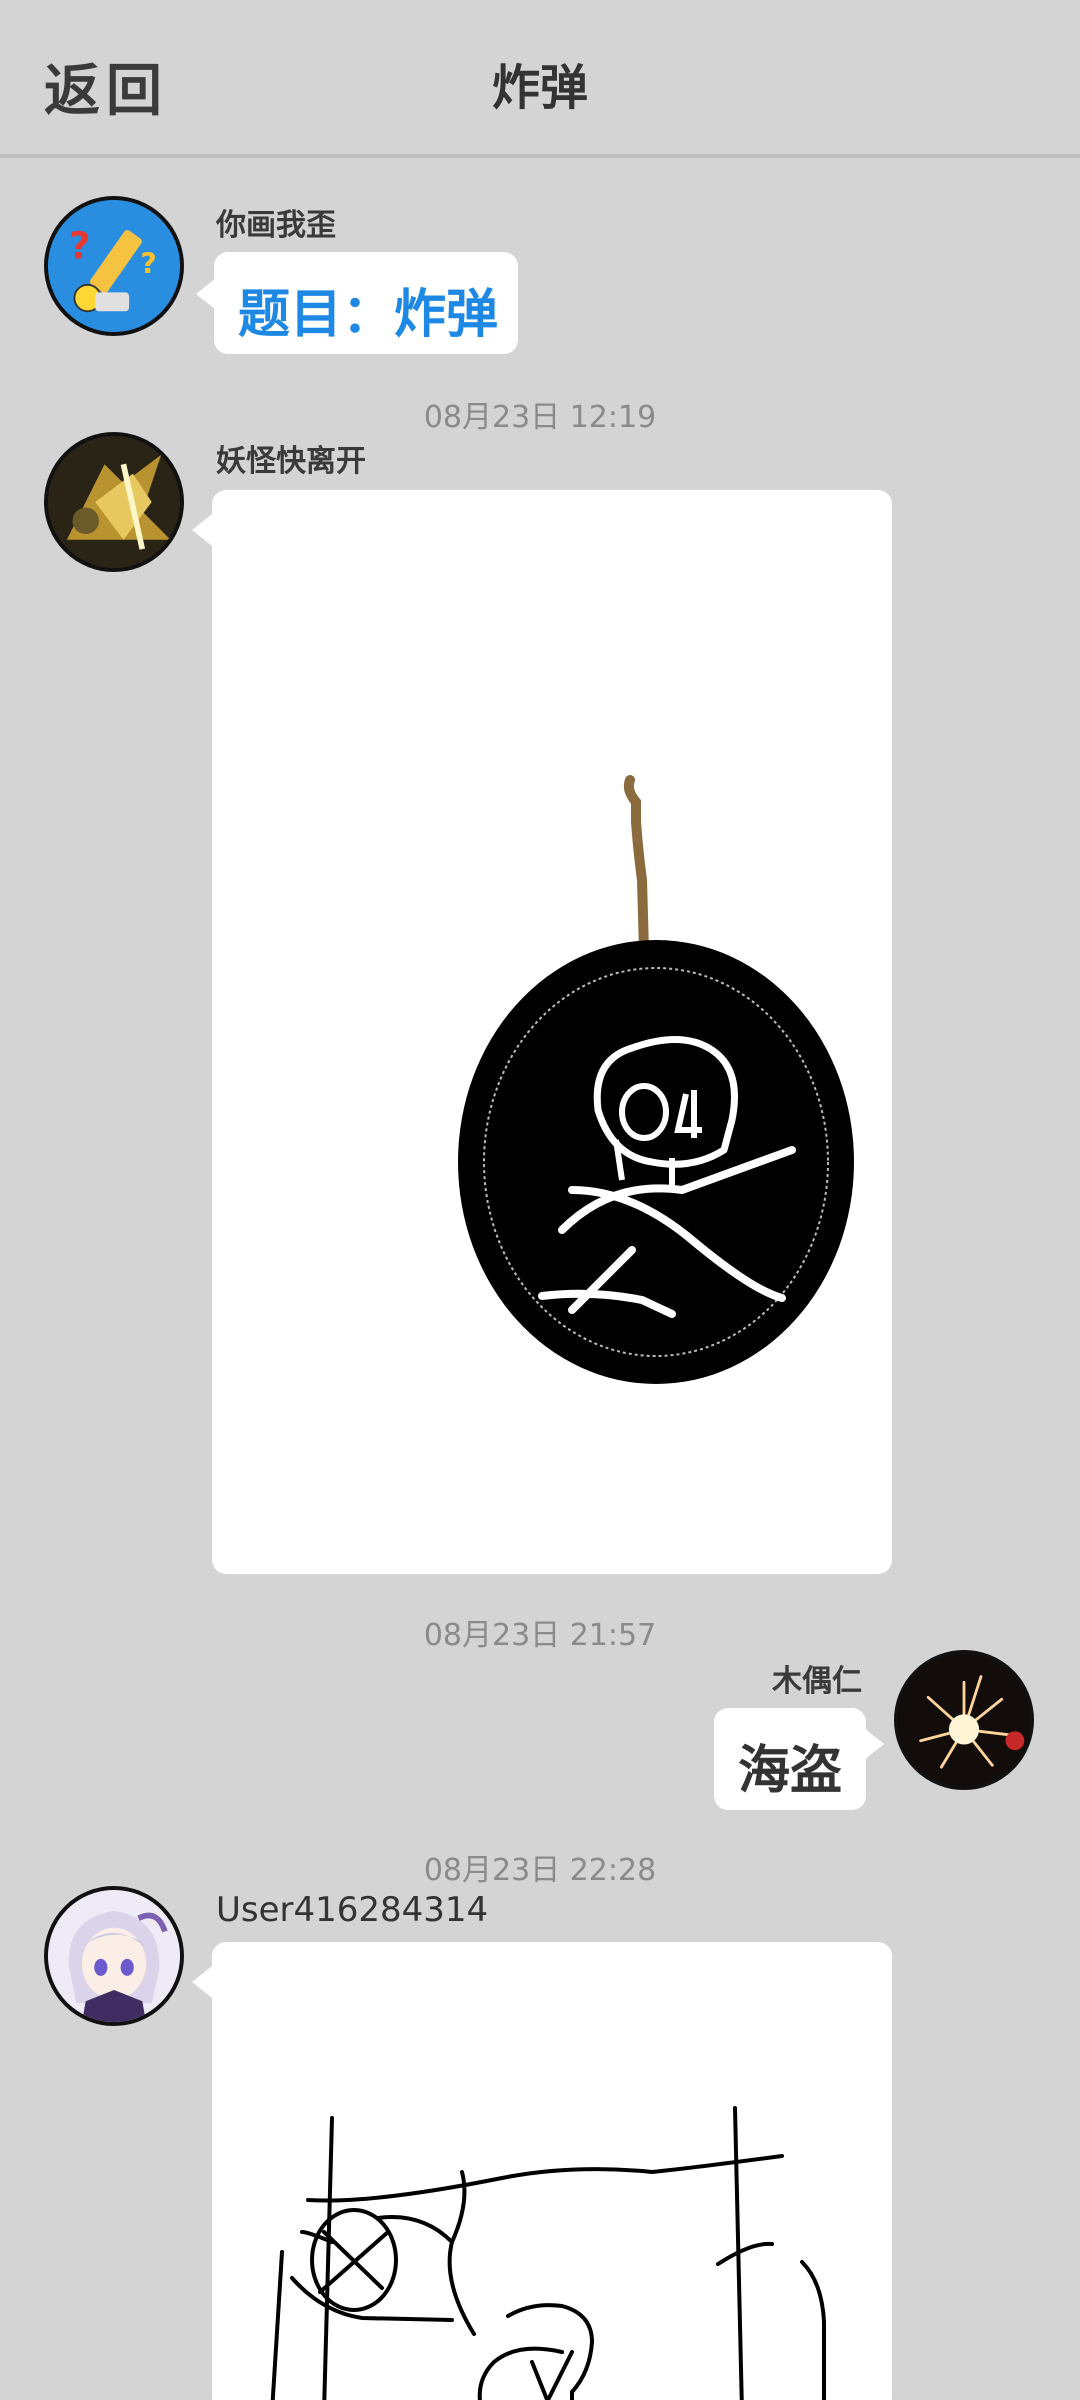  I want to click on header-bar: 返回 炸弹, so click(540, 77).